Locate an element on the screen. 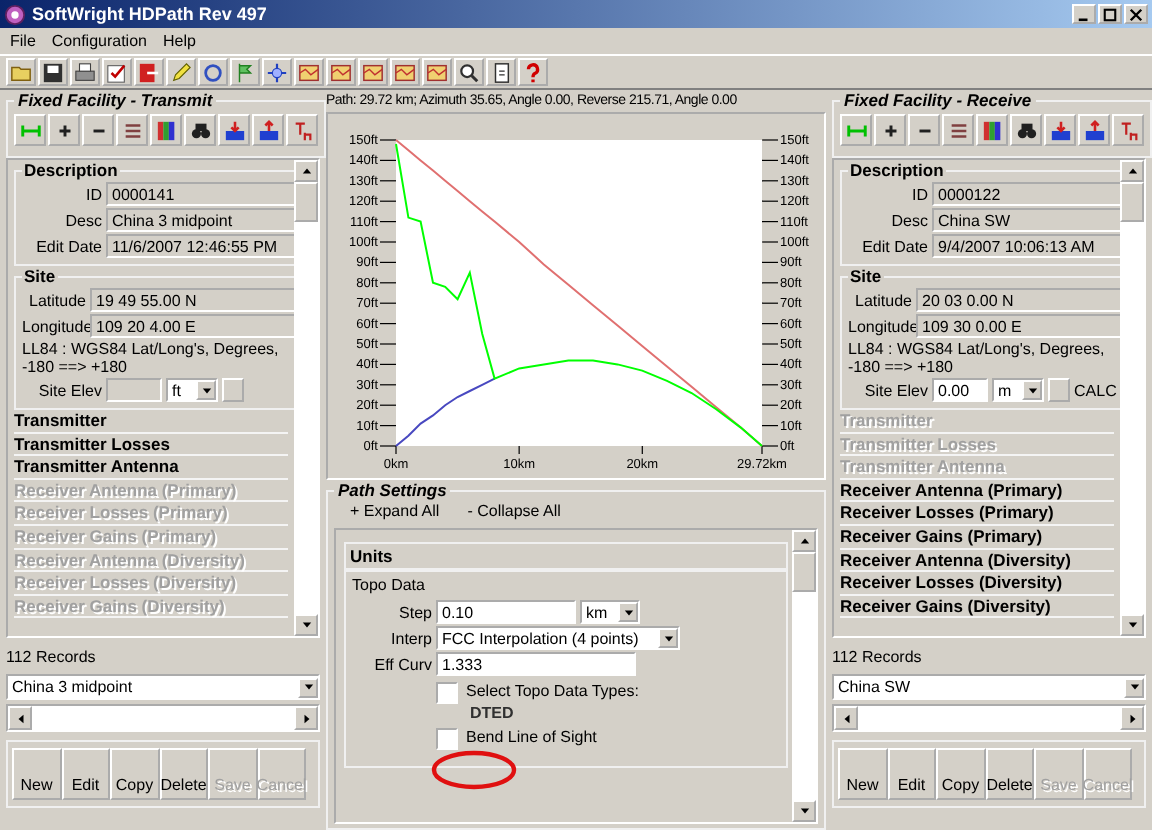  interpolation-dropdown: FCC Interpolation (4 points) is located at coordinates (558, 638).